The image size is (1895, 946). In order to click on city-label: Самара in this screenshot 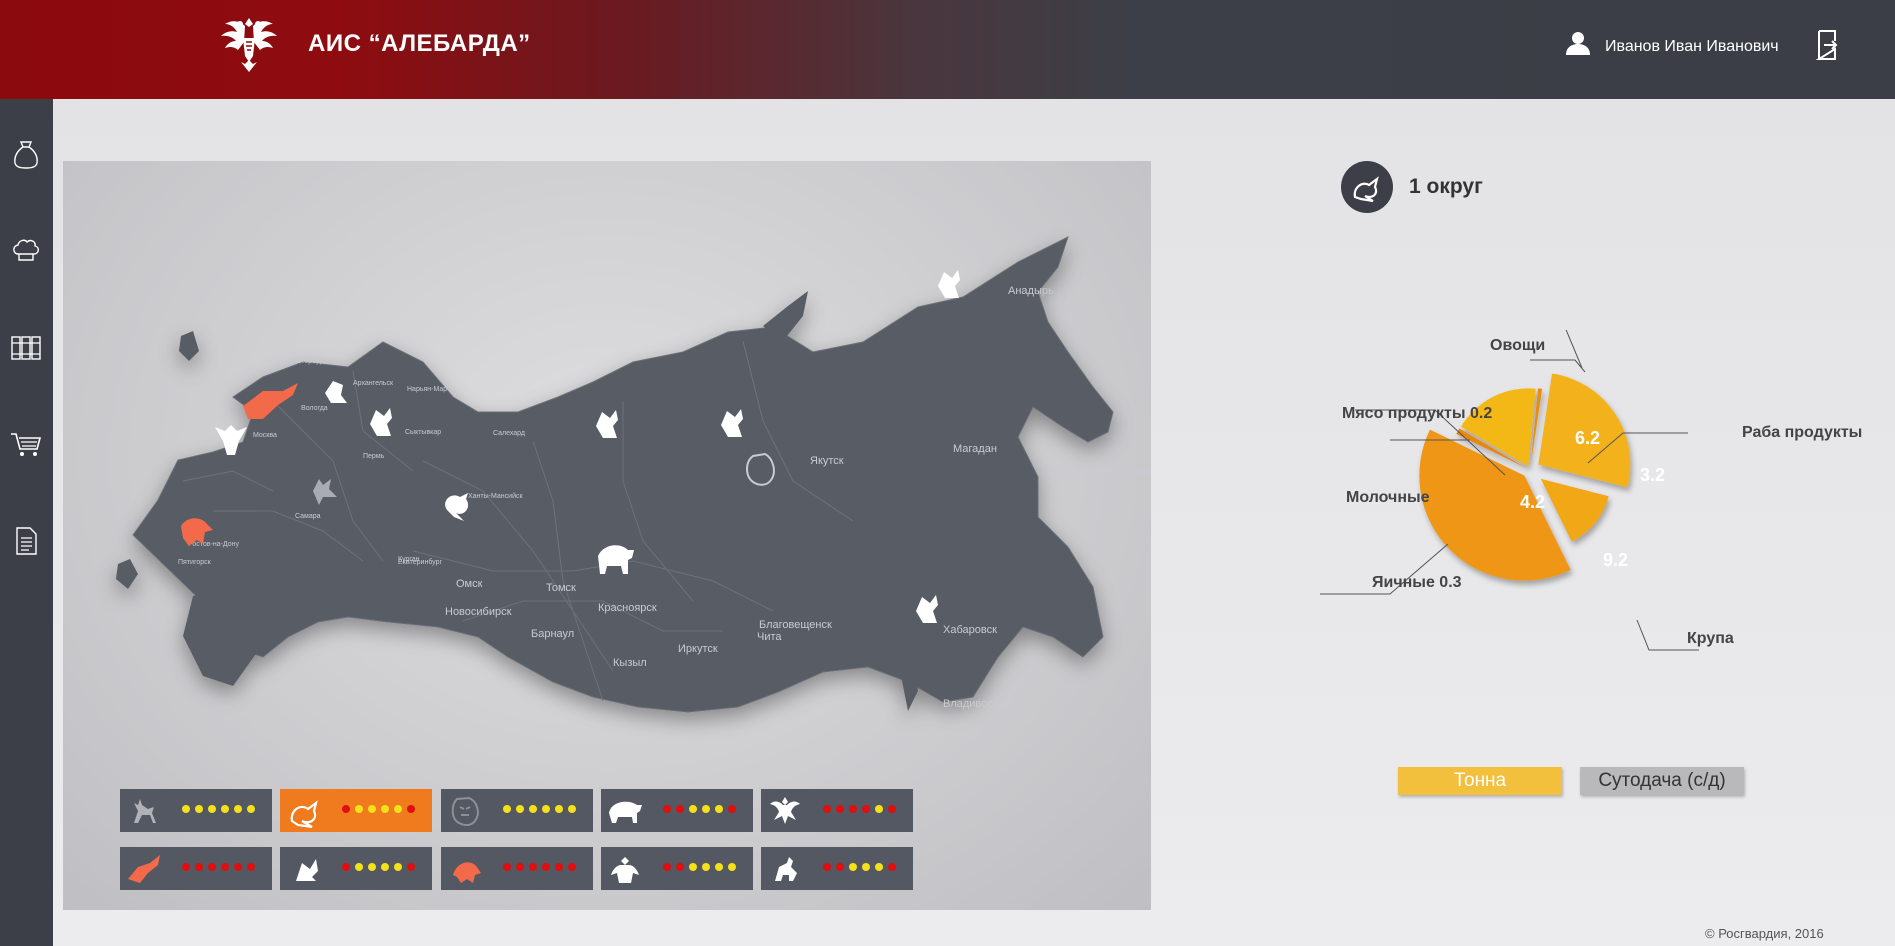, I will do `click(308, 516)`.